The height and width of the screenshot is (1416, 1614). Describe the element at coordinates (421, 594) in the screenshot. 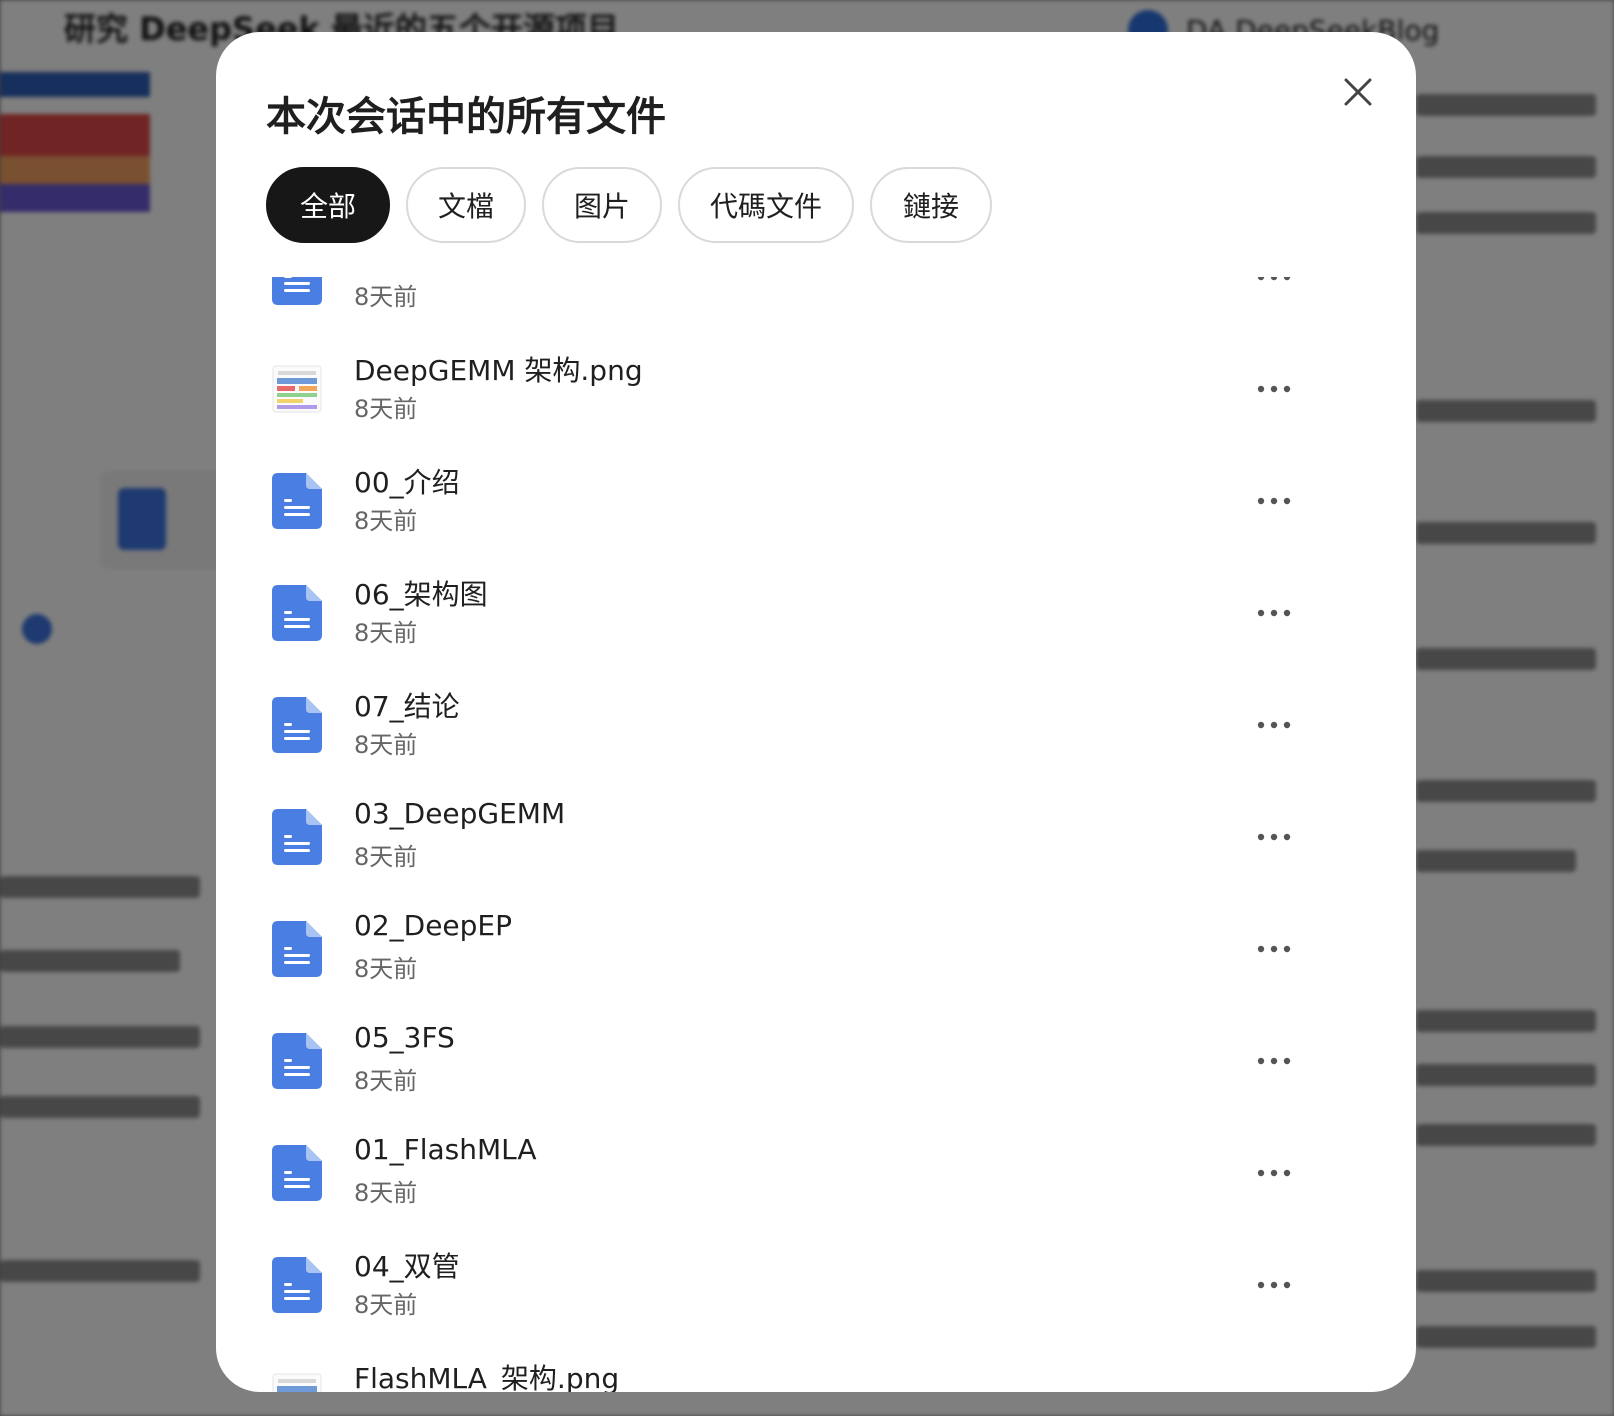

I see `file-name: 06_架构图` at that location.